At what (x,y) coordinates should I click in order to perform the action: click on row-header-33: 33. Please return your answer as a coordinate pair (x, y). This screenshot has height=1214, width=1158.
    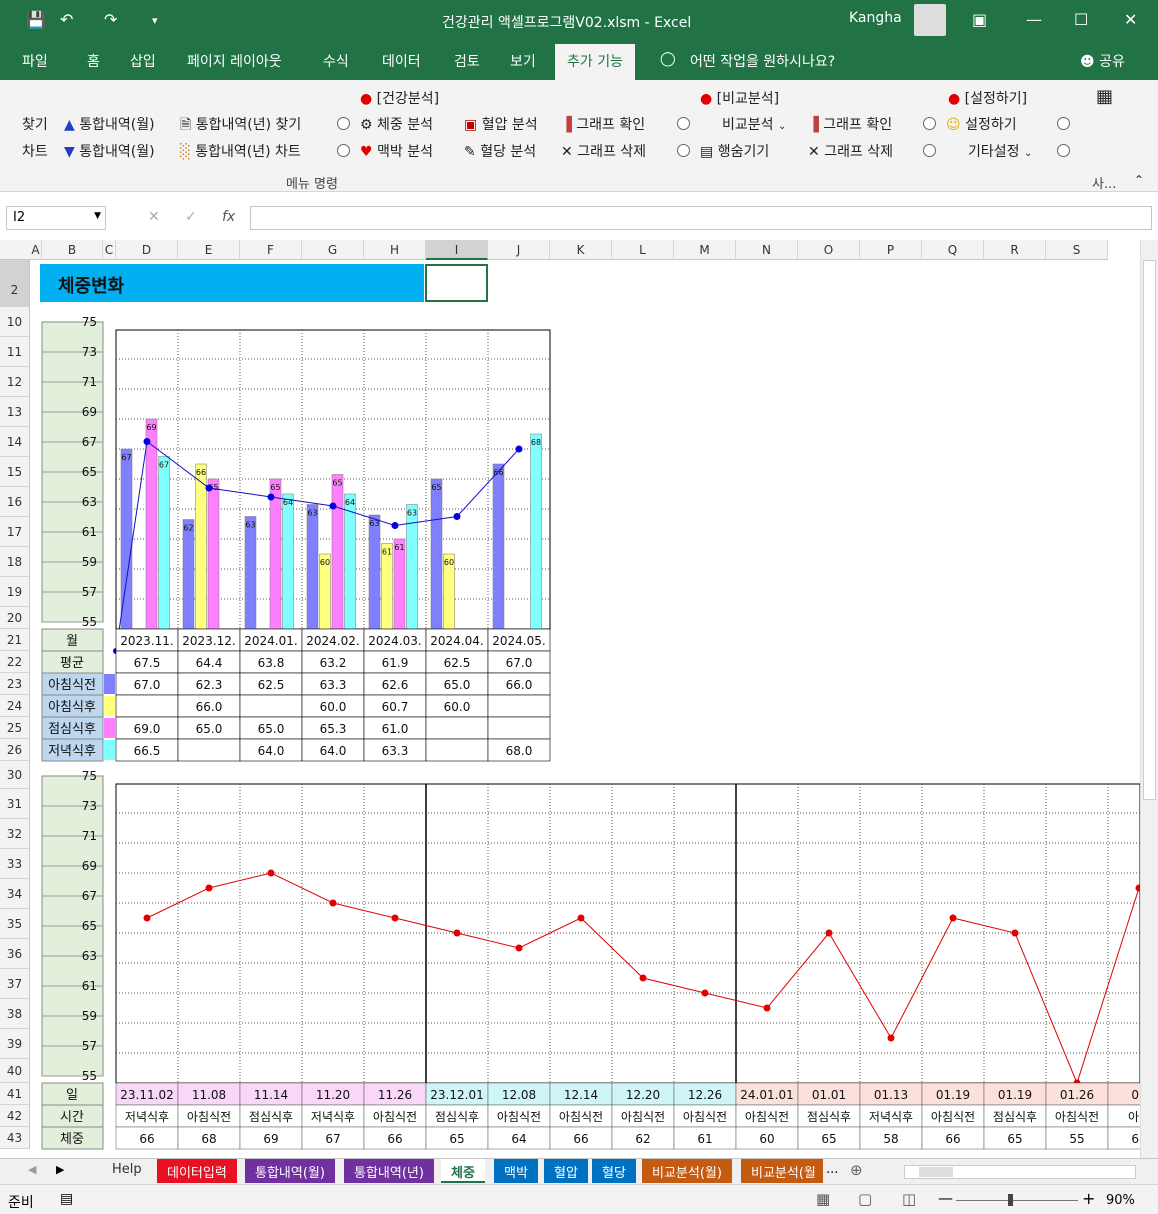
    Looking at the image, I should click on (15, 864).